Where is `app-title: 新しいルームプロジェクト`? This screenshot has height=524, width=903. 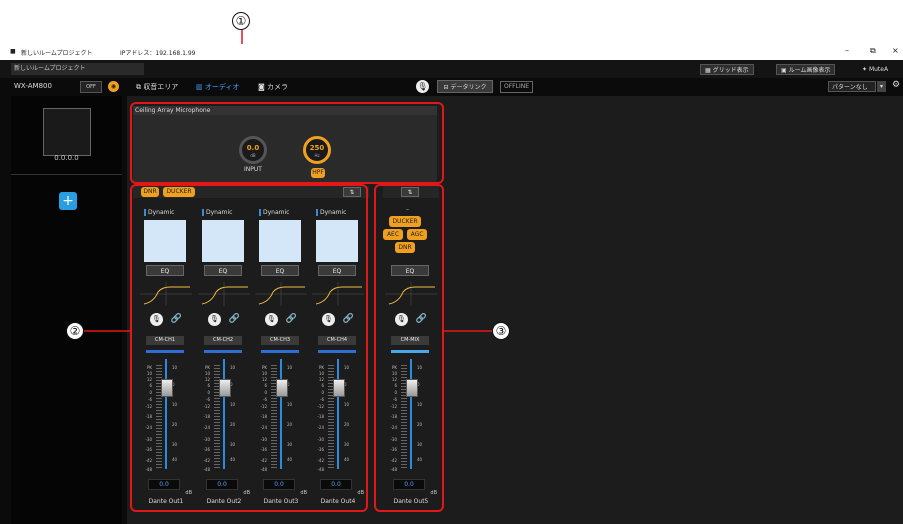
app-title: 新しいルームプロジェクト is located at coordinates (57, 53).